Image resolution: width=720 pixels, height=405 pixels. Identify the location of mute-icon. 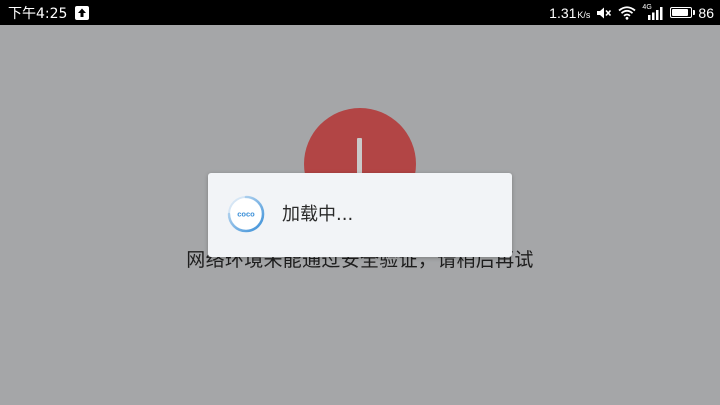
(604, 12).